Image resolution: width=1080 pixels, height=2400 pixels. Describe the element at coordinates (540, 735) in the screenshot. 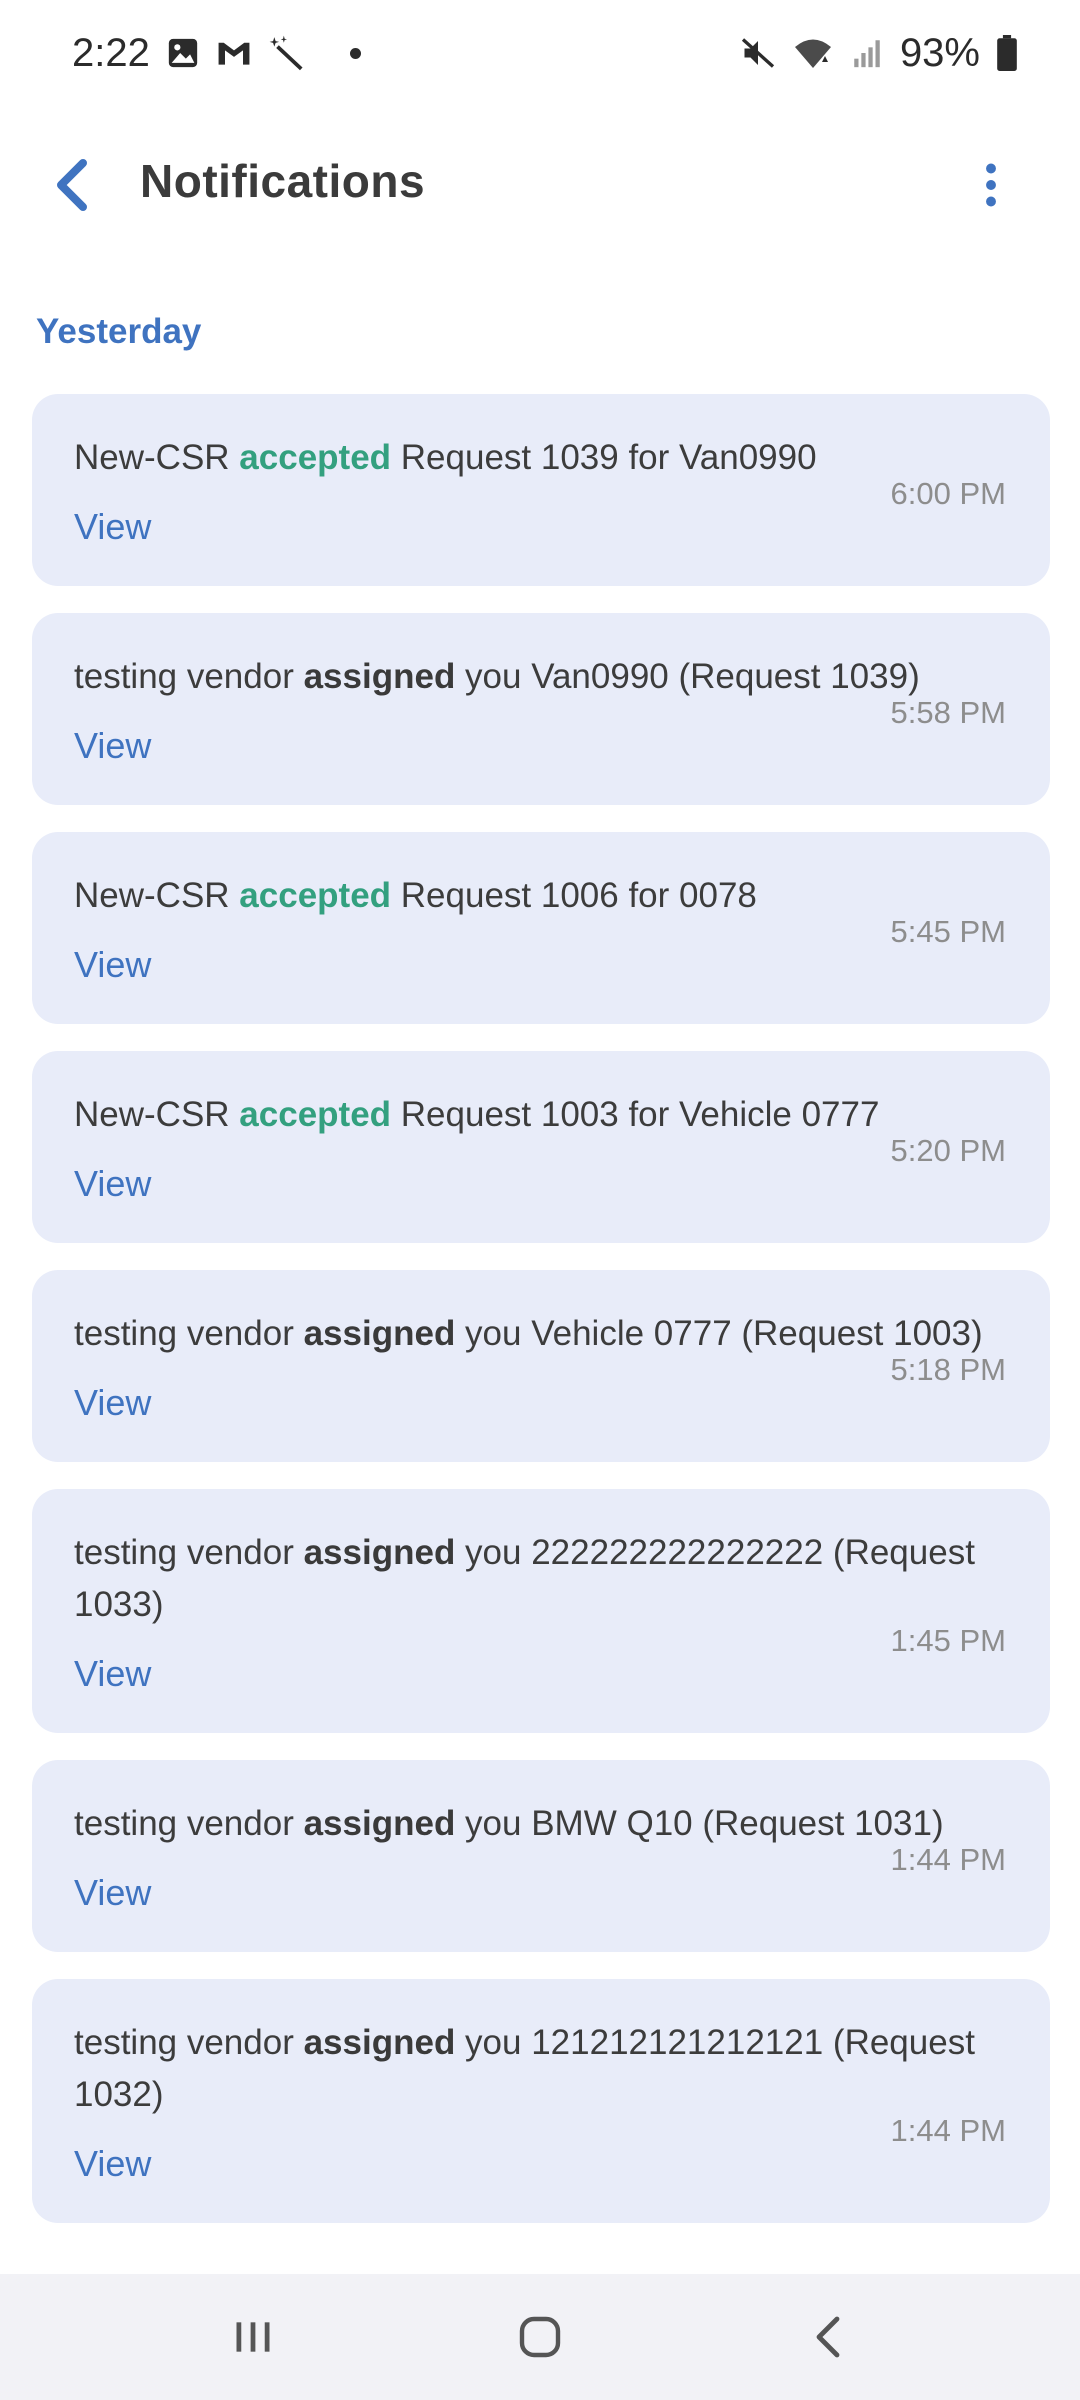

I see `notification-footer: View 5:58 PM` at that location.